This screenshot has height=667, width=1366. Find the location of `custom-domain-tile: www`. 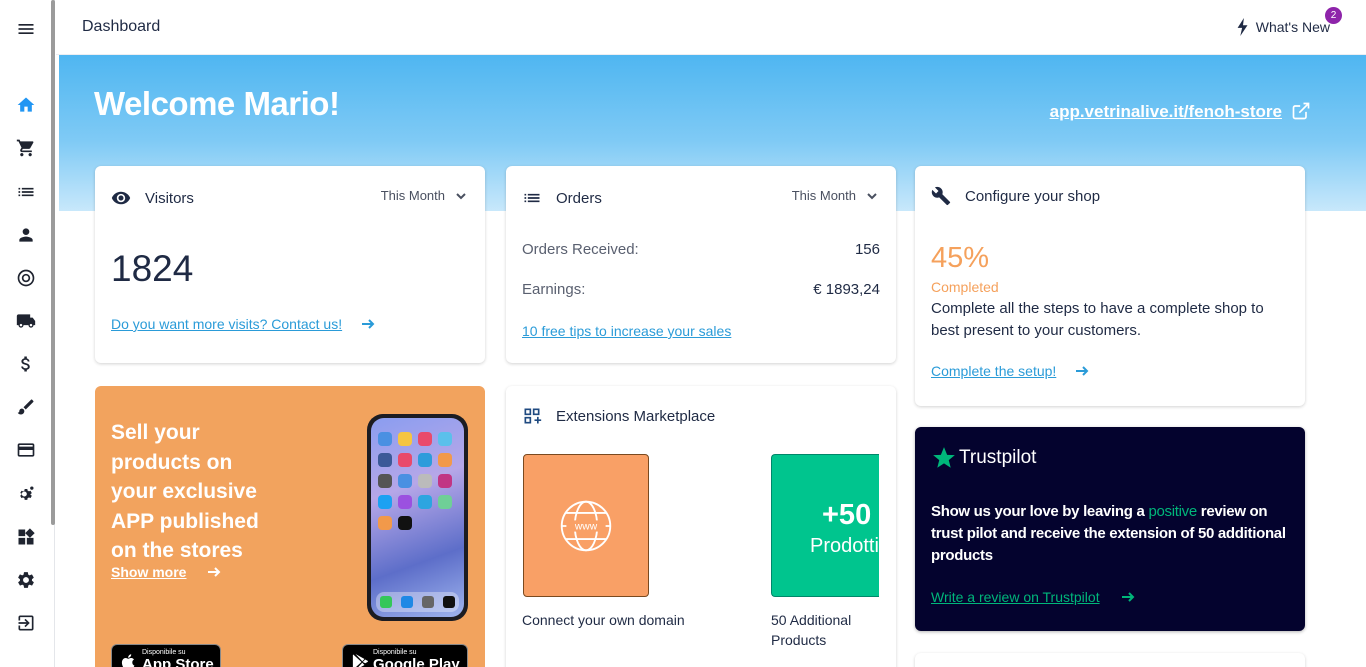

custom-domain-tile: www is located at coordinates (586, 525).